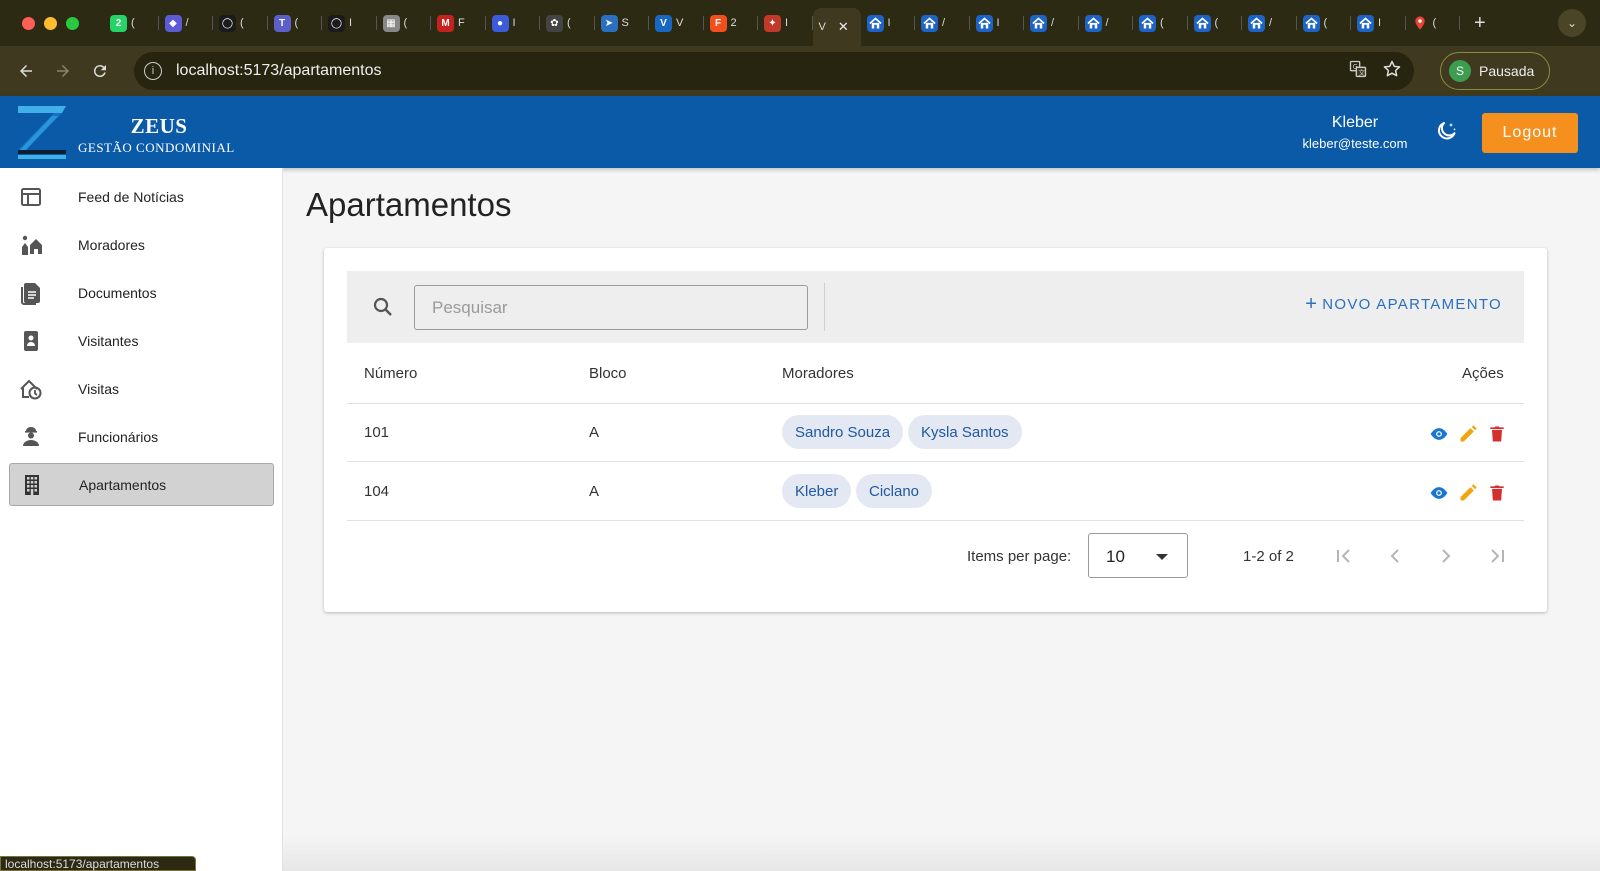 The image size is (1600, 871). What do you see at coordinates (141, 388) in the screenshot?
I see `sidebar-item-visitas: Visitas` at bounding box center [141, 388].